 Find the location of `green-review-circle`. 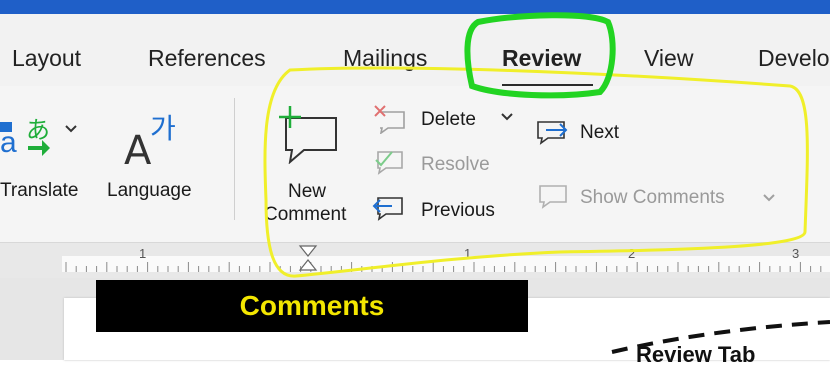

green-review-circle is located at coordinates (540, 55).